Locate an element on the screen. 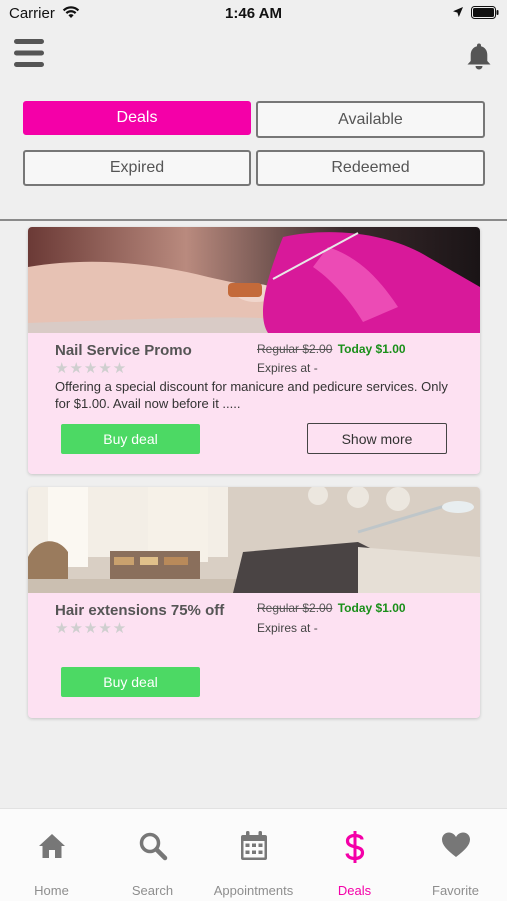  filter-expired-button: Expired is located at coordinates (137, 168).